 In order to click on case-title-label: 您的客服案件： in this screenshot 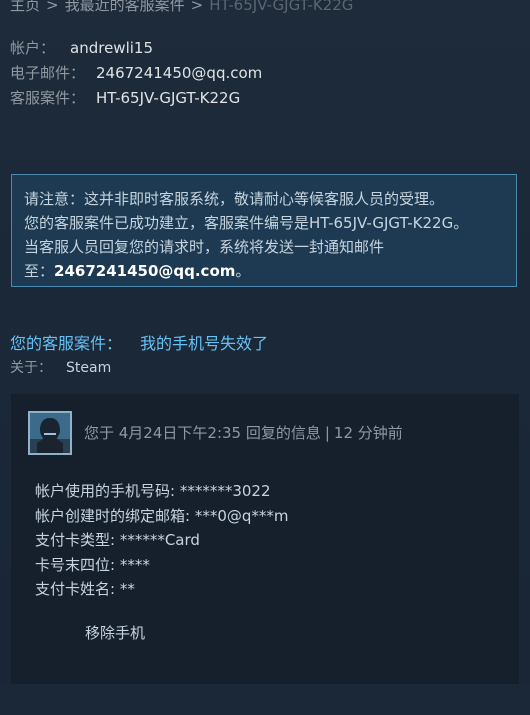, I will do `click(66, 343)`.